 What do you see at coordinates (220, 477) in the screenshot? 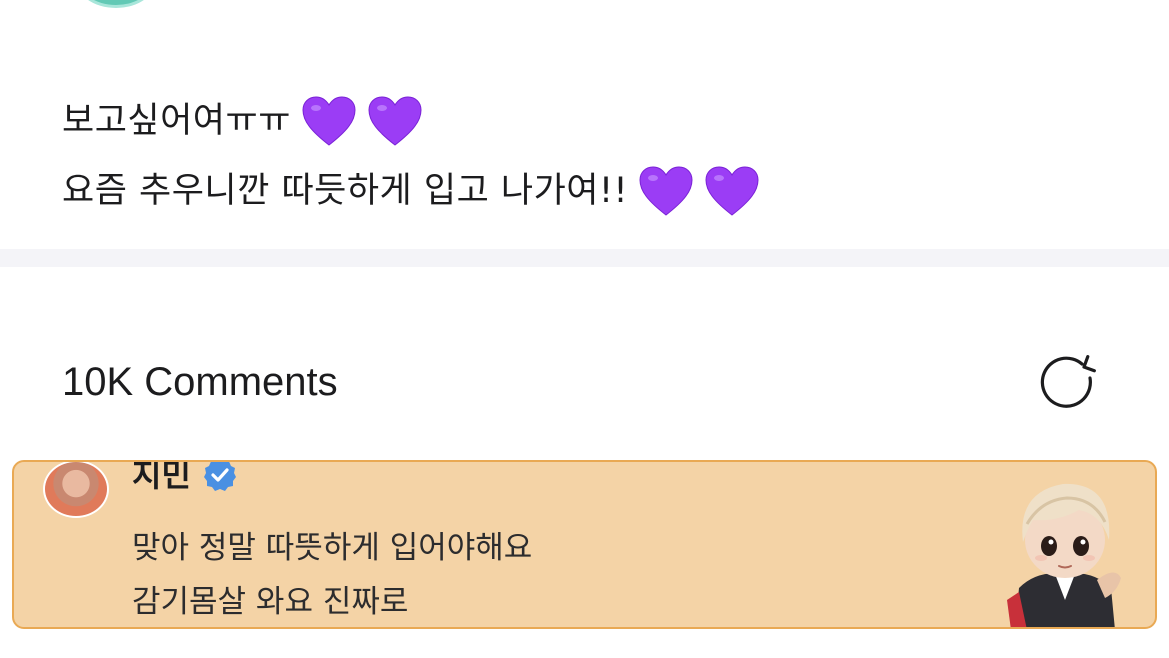
I see `verified-badge-icon` at bounding box center [220, 477].